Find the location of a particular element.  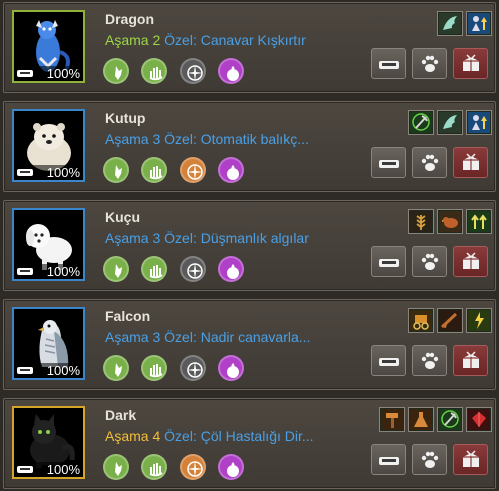

special-ability: Özel: Düşmanlık algılar is located at coordinates (236, 238).